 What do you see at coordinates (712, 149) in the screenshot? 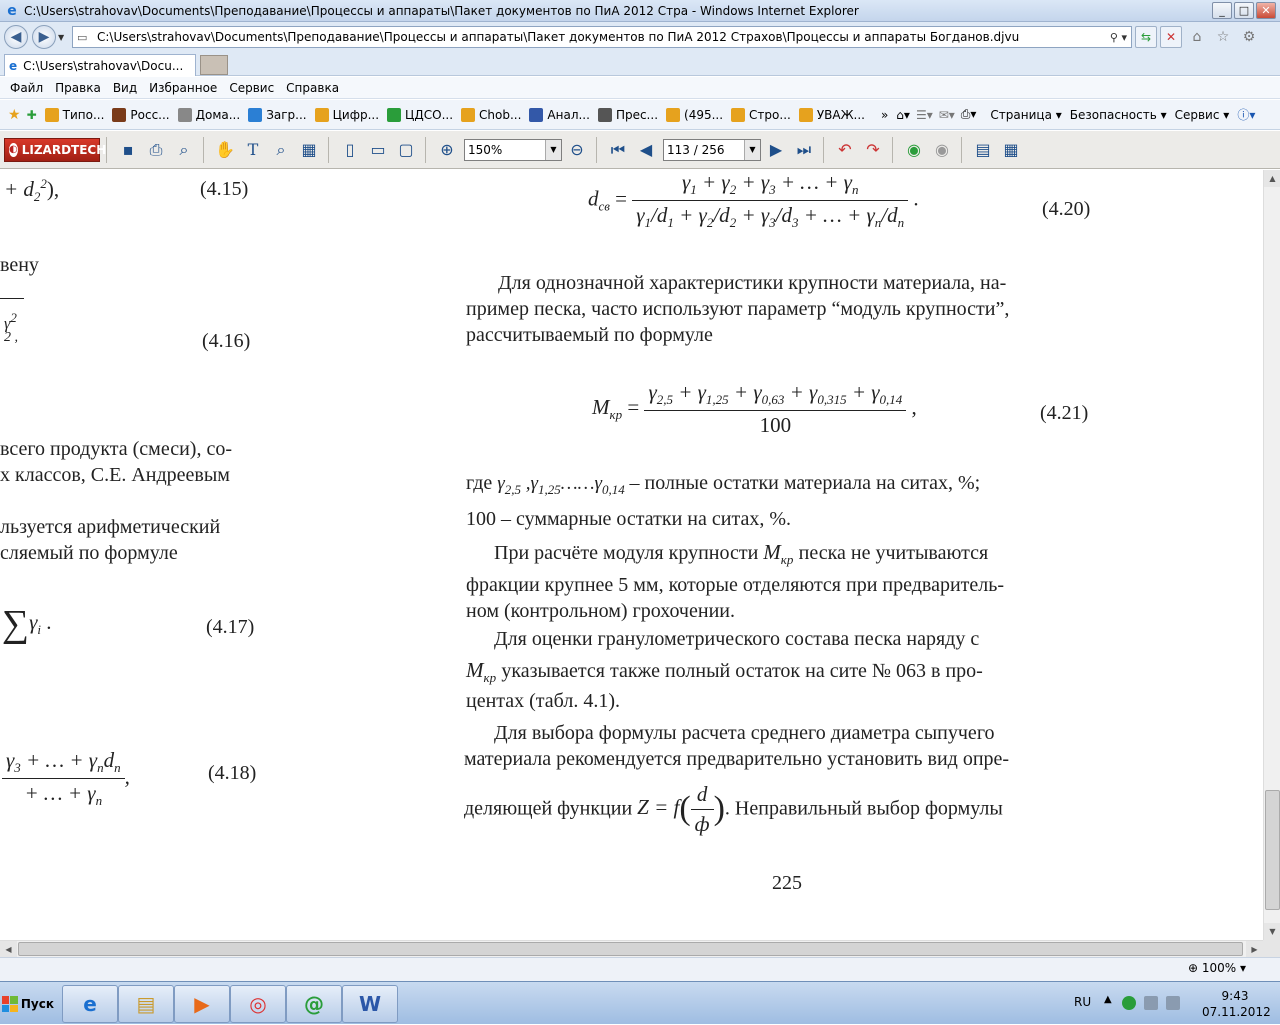
I see `page-select: 113 / 256 ▼` at bounding box center [712, 149].